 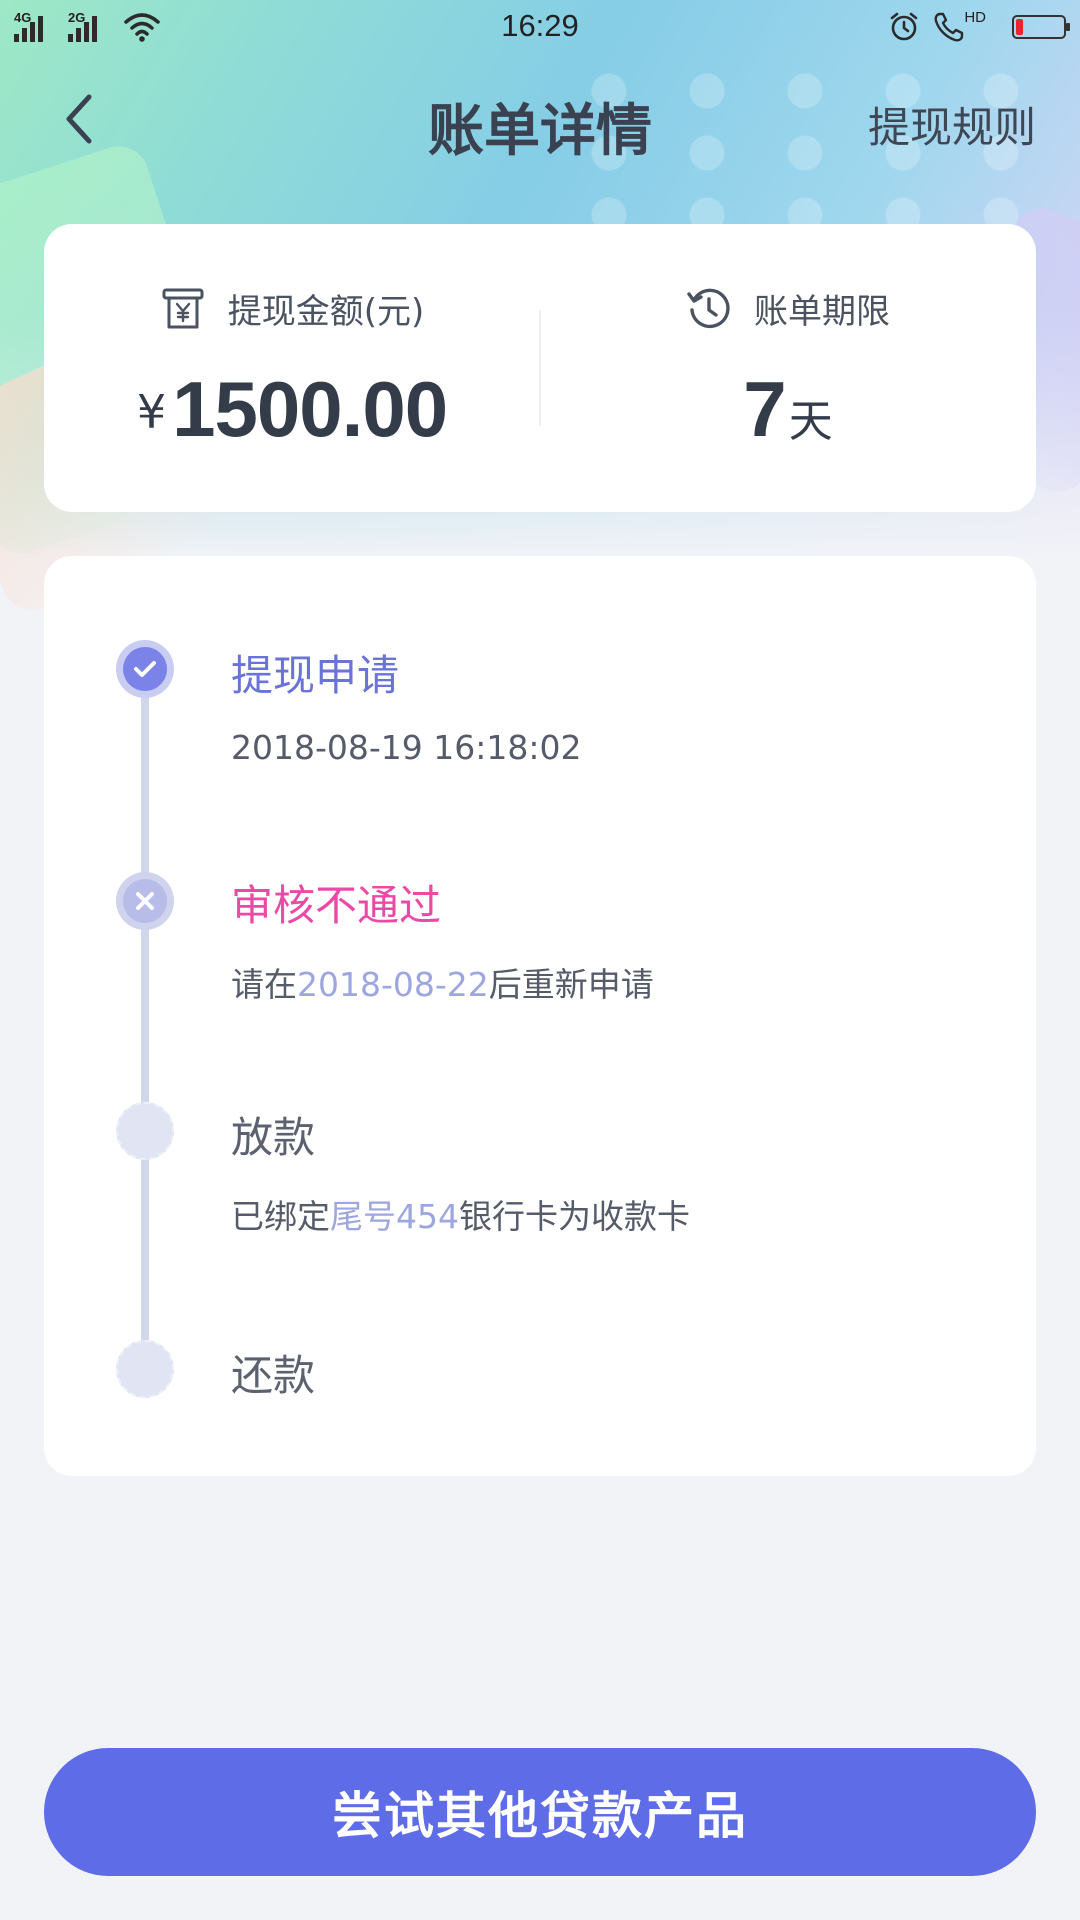 I want to click on step-subtitle-disburse: 已绑定尾号454银行卡为收款卡, so click(x=460, y=1214).